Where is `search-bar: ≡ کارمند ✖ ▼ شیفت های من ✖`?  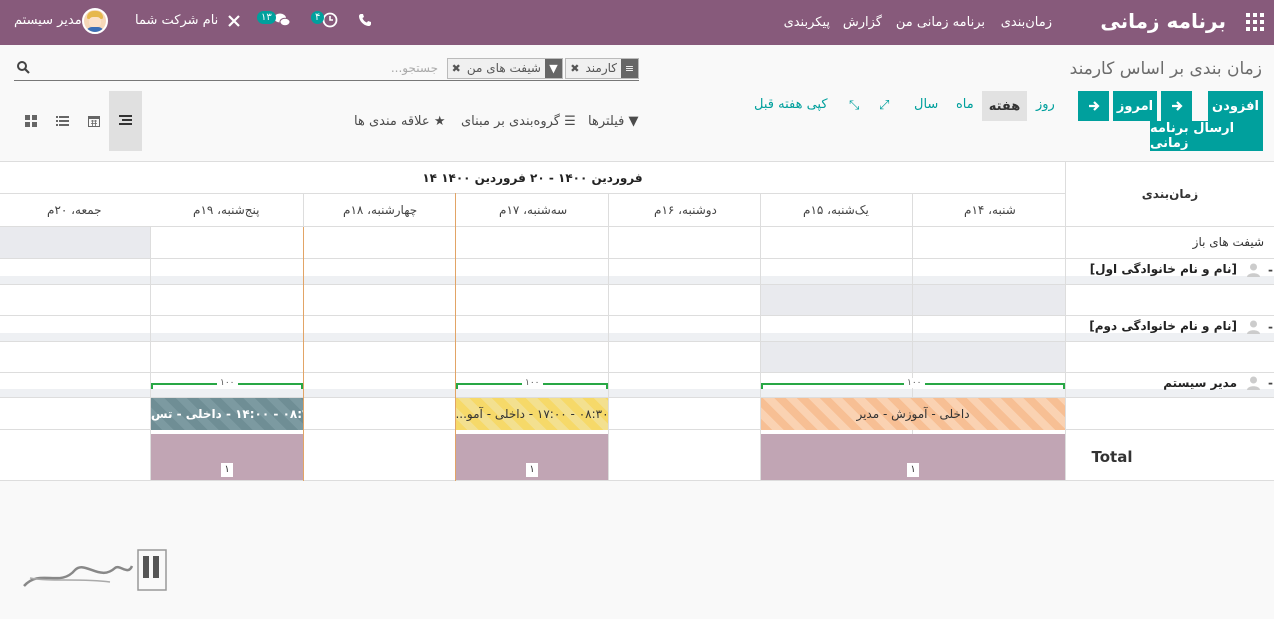
search-bar: ≡ کارمند ✖ ▼ شیفت های من ✖ is located at coordinates (326, 69).